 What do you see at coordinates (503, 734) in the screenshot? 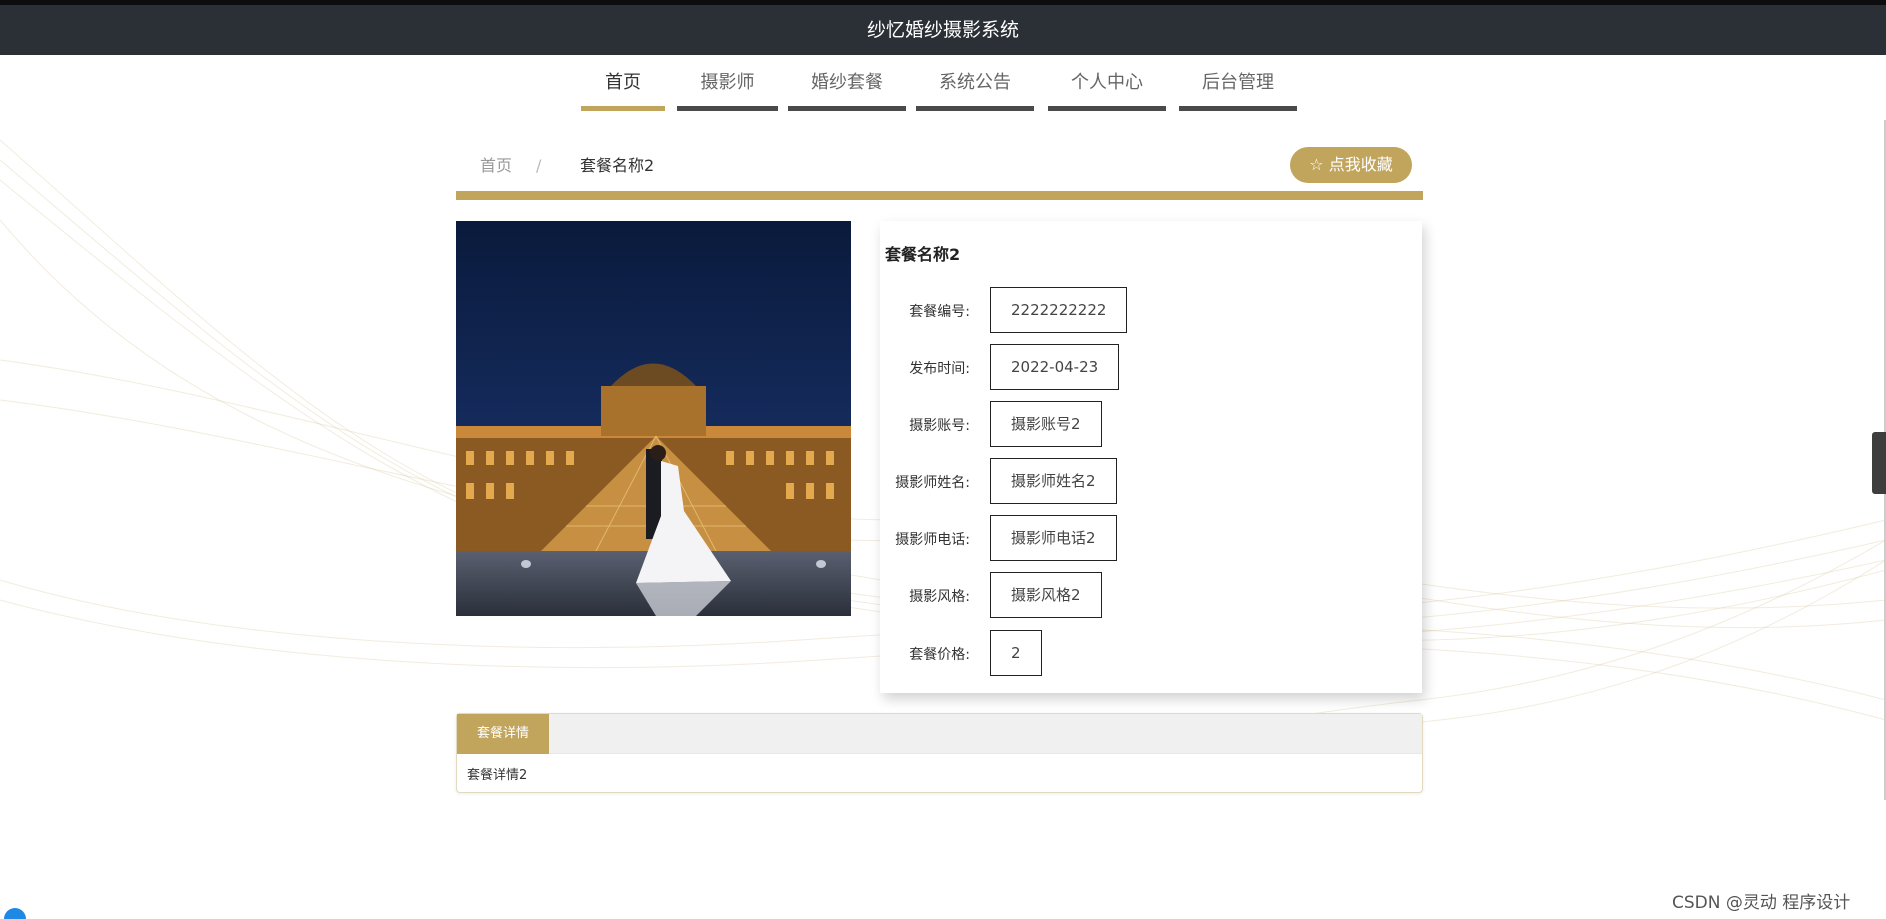
I see `tab-package-detail: 套餐详情` at bounding box center [503, 734].